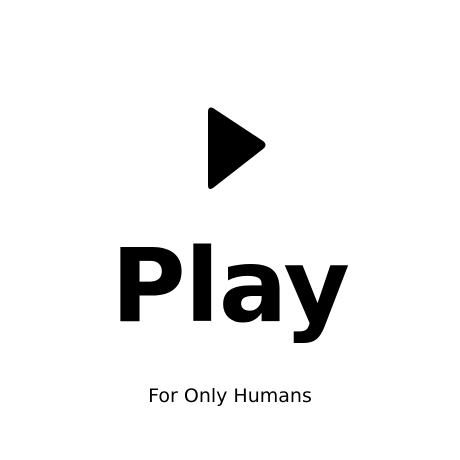 The width and height of the screenshot is (460, 460). What do you see at coordinates (235, 148) in the screenshot?
I see `play-icon` at bounding box center [235, 148].